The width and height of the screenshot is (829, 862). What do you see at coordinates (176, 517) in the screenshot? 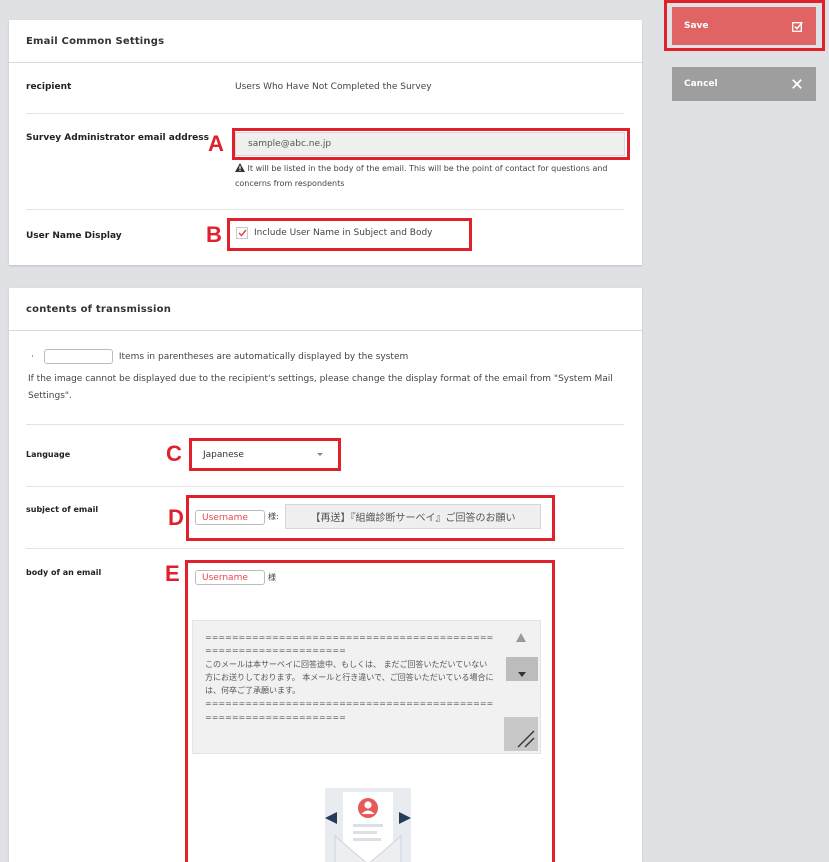
I see `marker-d: D` at bounding box center [176, 517].